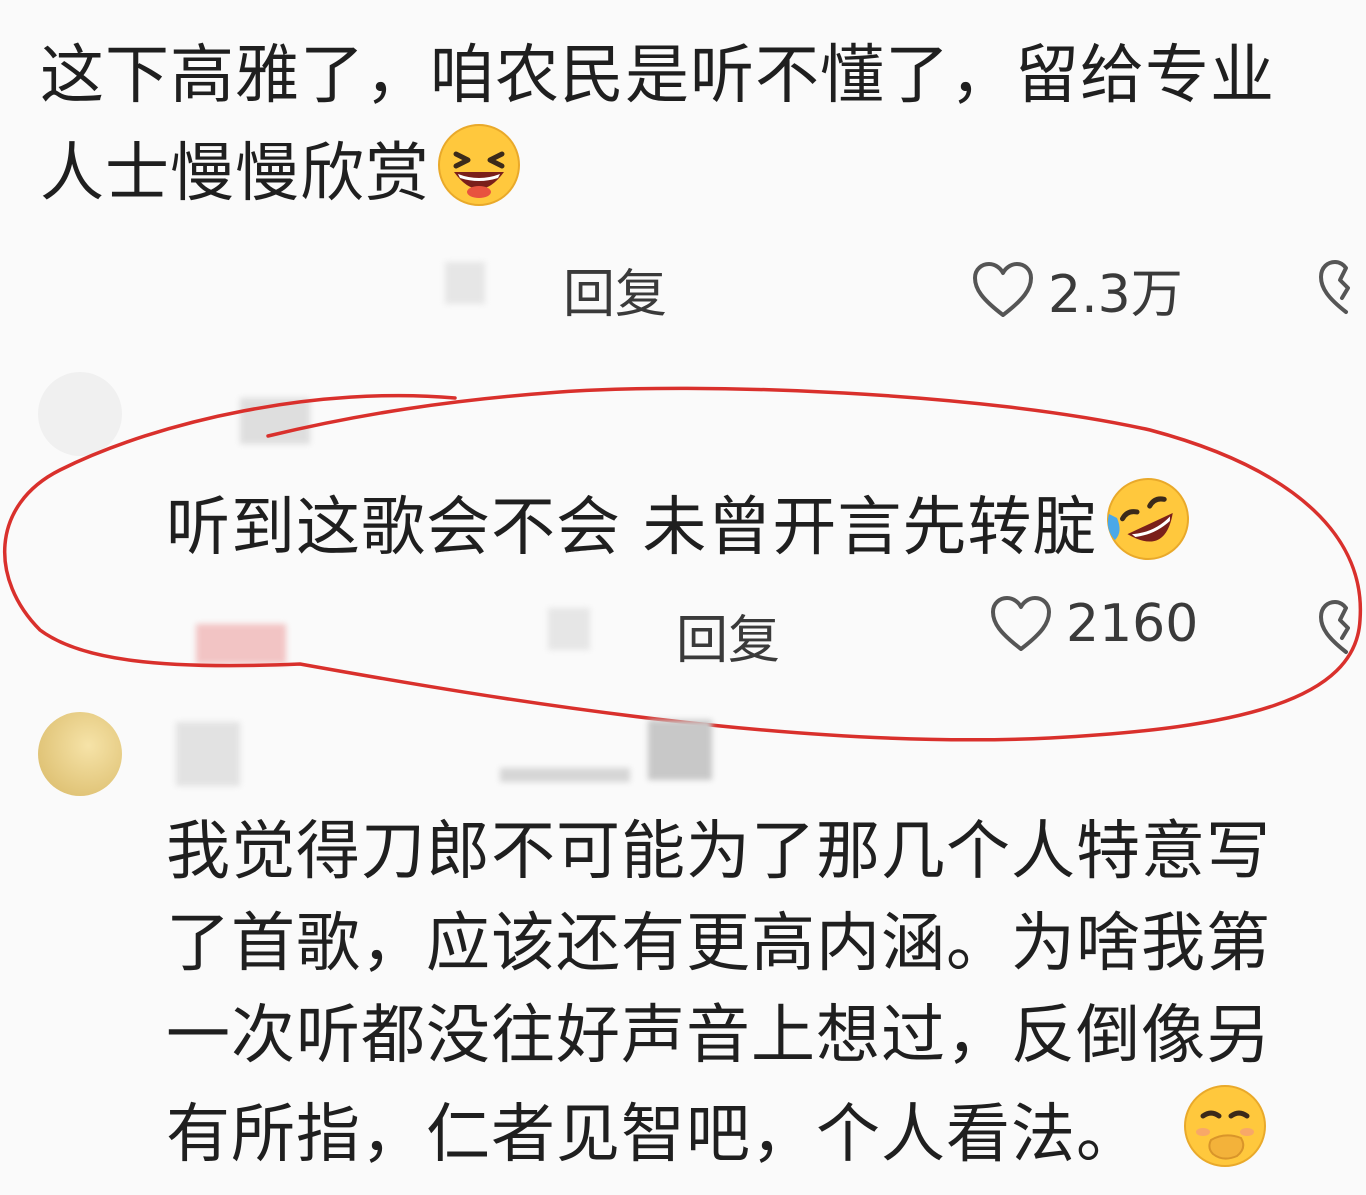 The image size is (1366, 1195). What do you see at coordinates (718, 852) in the screenshot?
I see `comment-3-line-1: 我觉得刀郎不可能为了那几个人特意写` at bounding box center [718, 852].